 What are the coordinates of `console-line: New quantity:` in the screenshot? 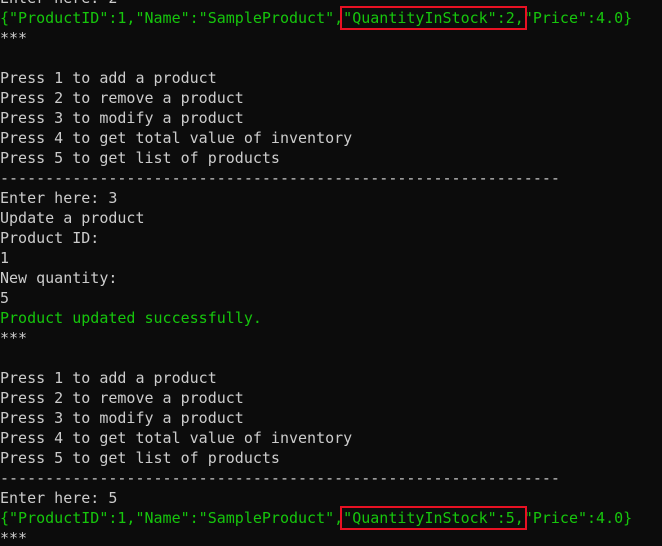 It's located at (59, 278).